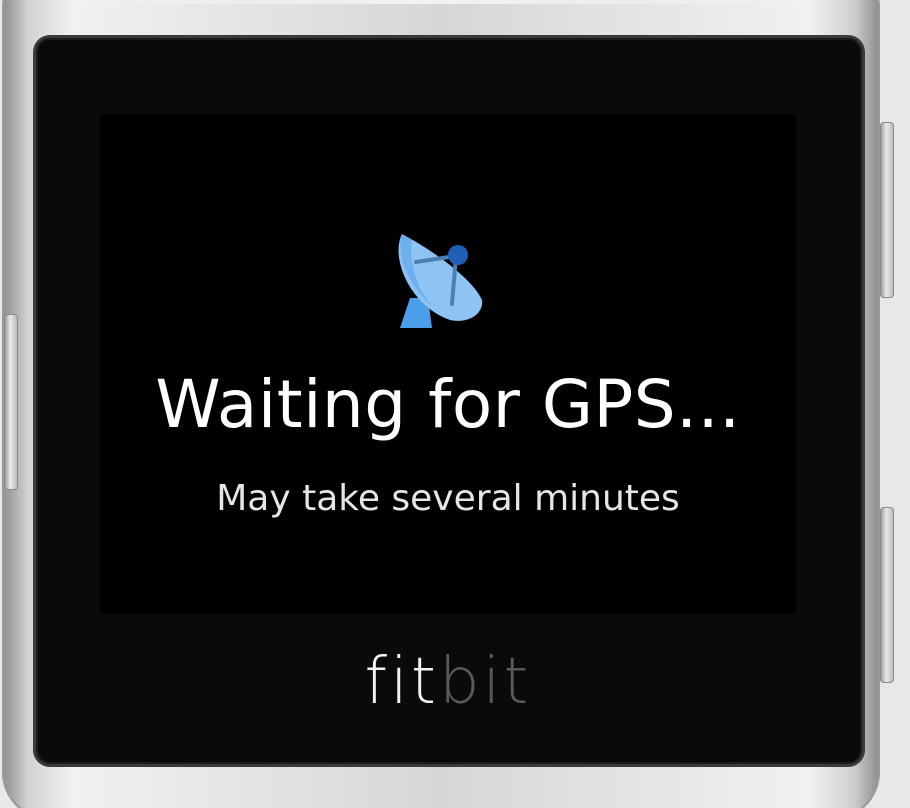 This screenshot has width=910, height=808. What do you see at coordinates (485, 682) in the screenshot?
I see `logo-part-bit: bit` at bounding box center [485, 682].